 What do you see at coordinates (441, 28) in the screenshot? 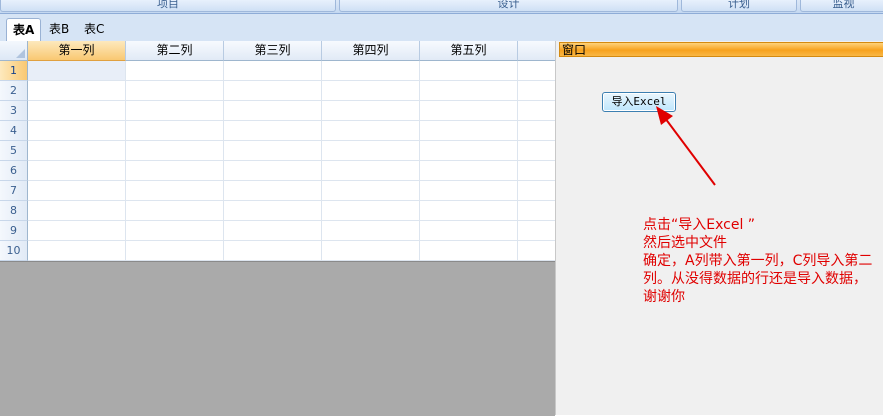
I see `sheet-tab-strip: 表A 表B 表C` at bounding box center [441, 28].